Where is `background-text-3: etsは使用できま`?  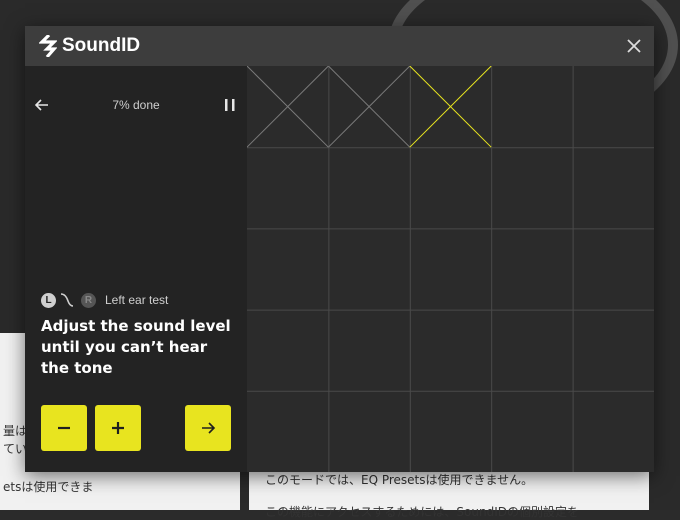
background-text-3: etsは使用できま is located at coordinates (48, 487).